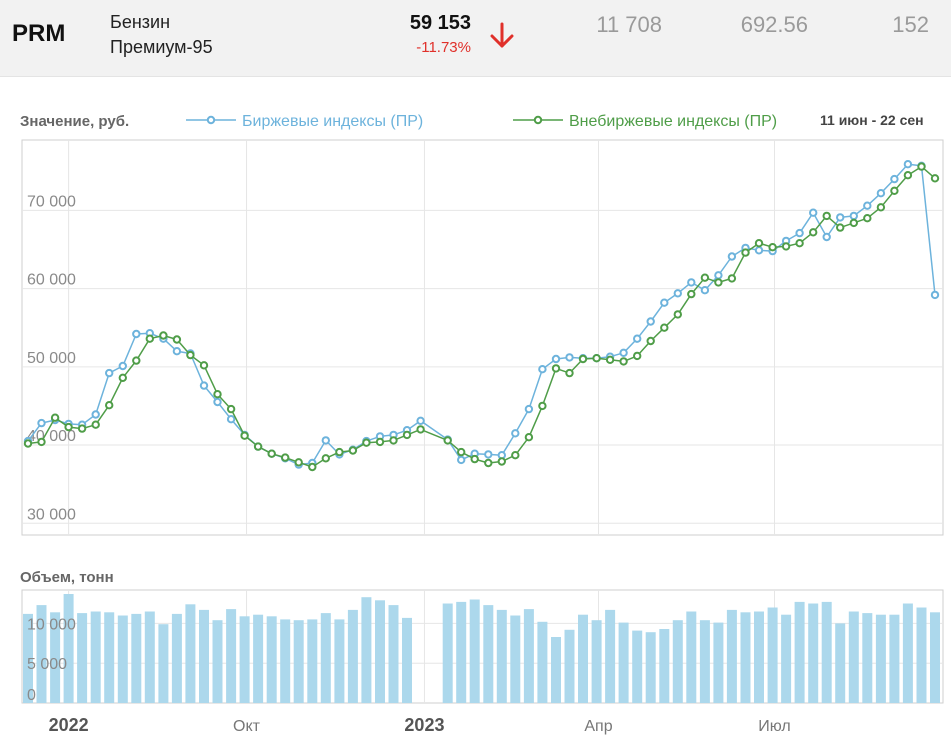 The image size is (951, 735). Describe the element at coordinates (538, 120) in the screenshot. I see `legend-otc-marker` at that location.